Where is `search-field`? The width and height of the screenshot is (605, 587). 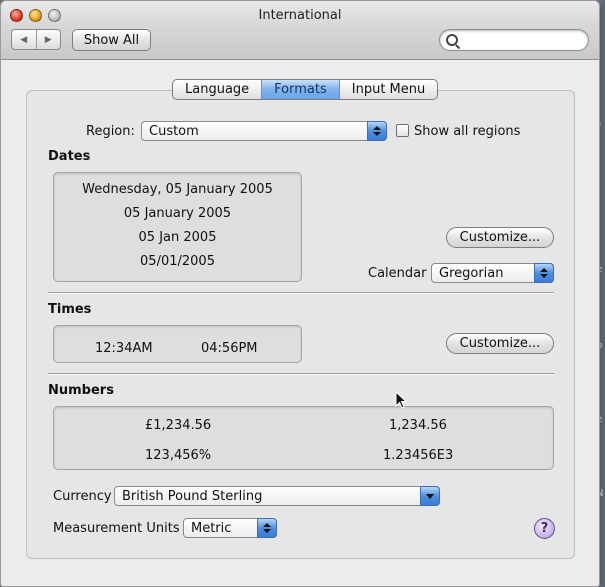 search-field is located at coordinates (514, 40).